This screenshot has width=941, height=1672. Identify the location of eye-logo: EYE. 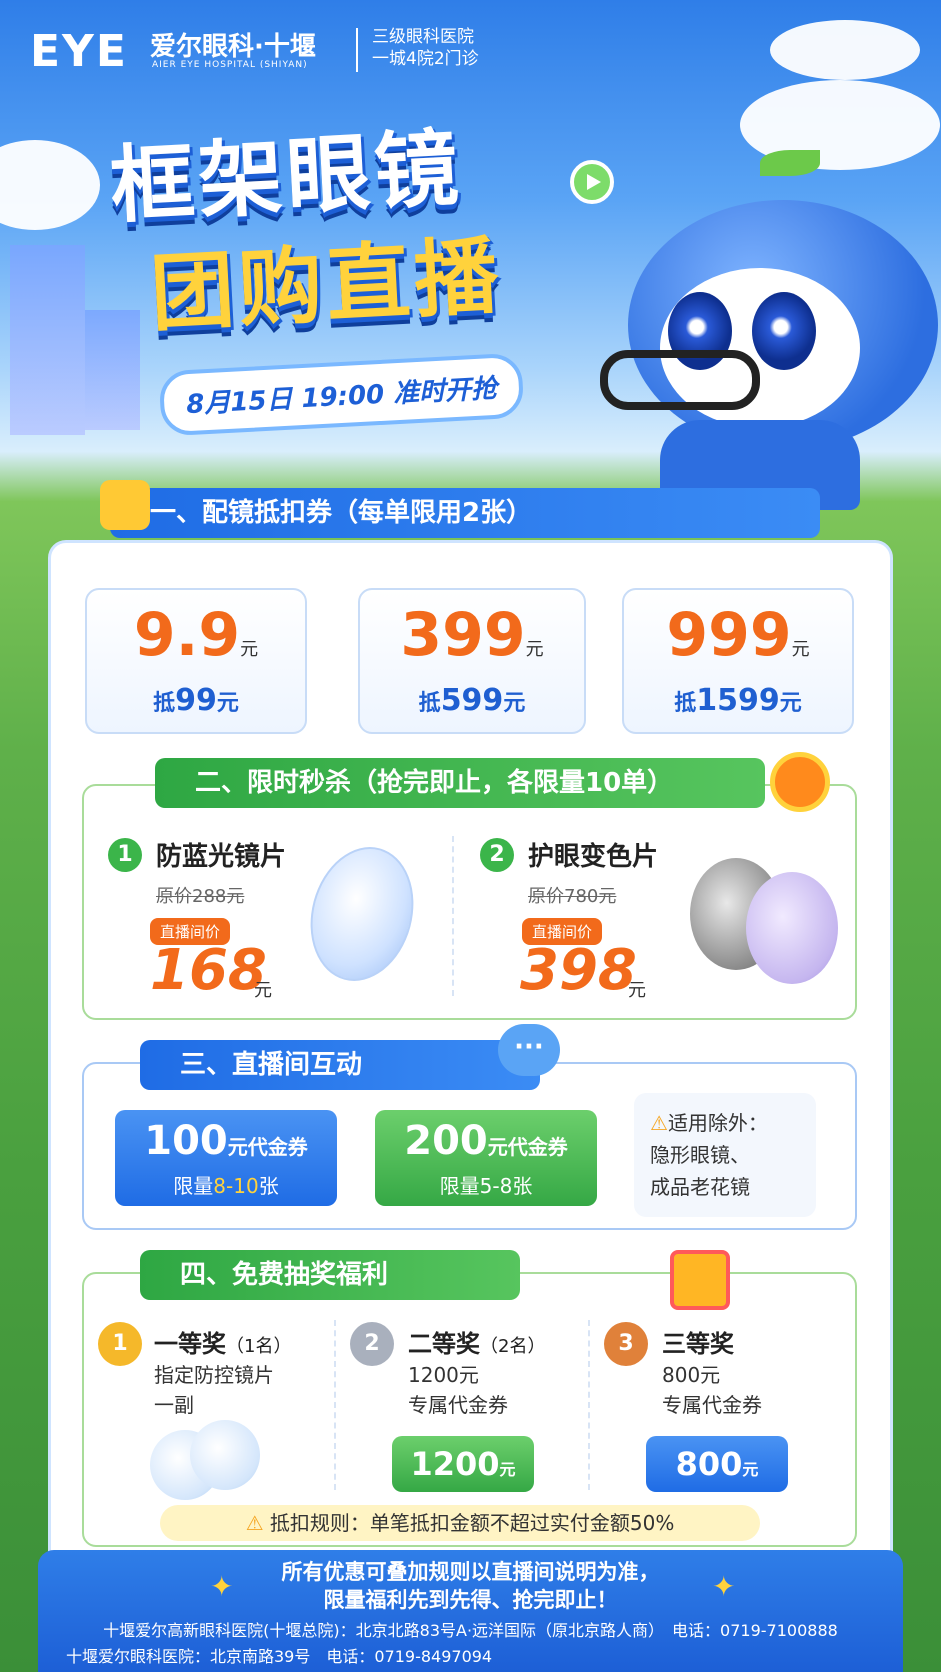
(79, 51).